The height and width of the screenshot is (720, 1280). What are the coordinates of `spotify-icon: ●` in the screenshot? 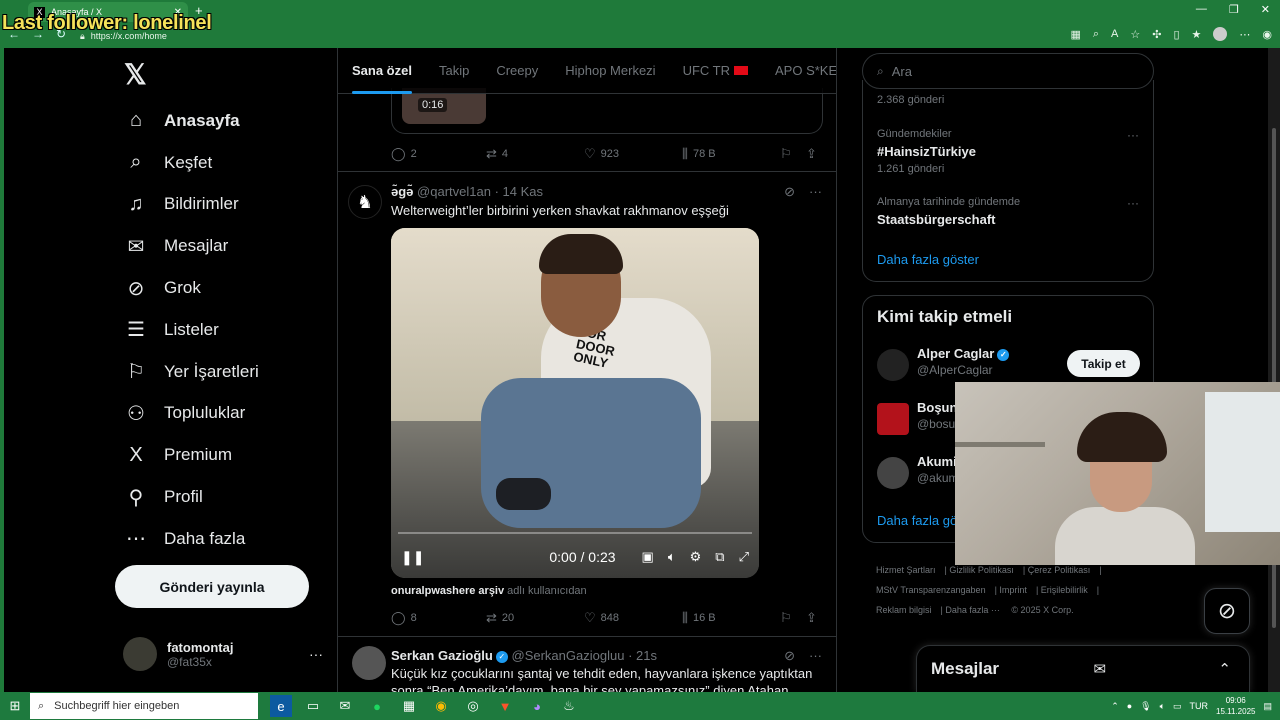 It's located at (377, 706).